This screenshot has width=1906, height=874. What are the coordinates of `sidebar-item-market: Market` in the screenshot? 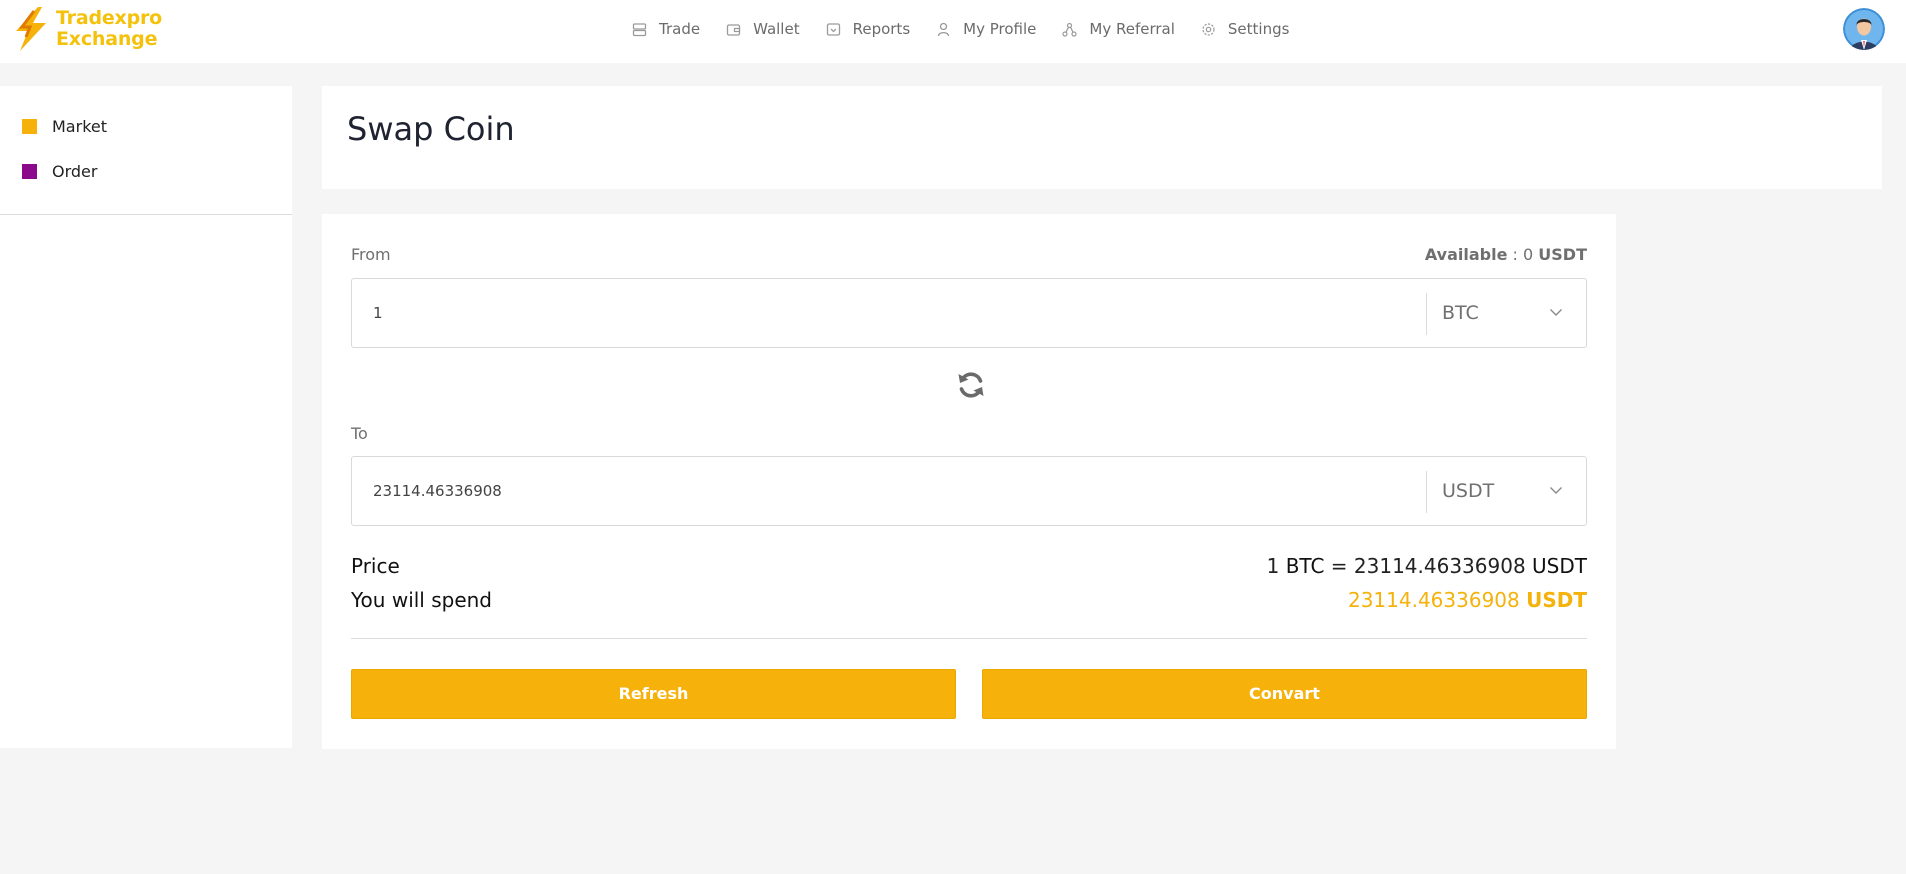 It's located at (64, 126).